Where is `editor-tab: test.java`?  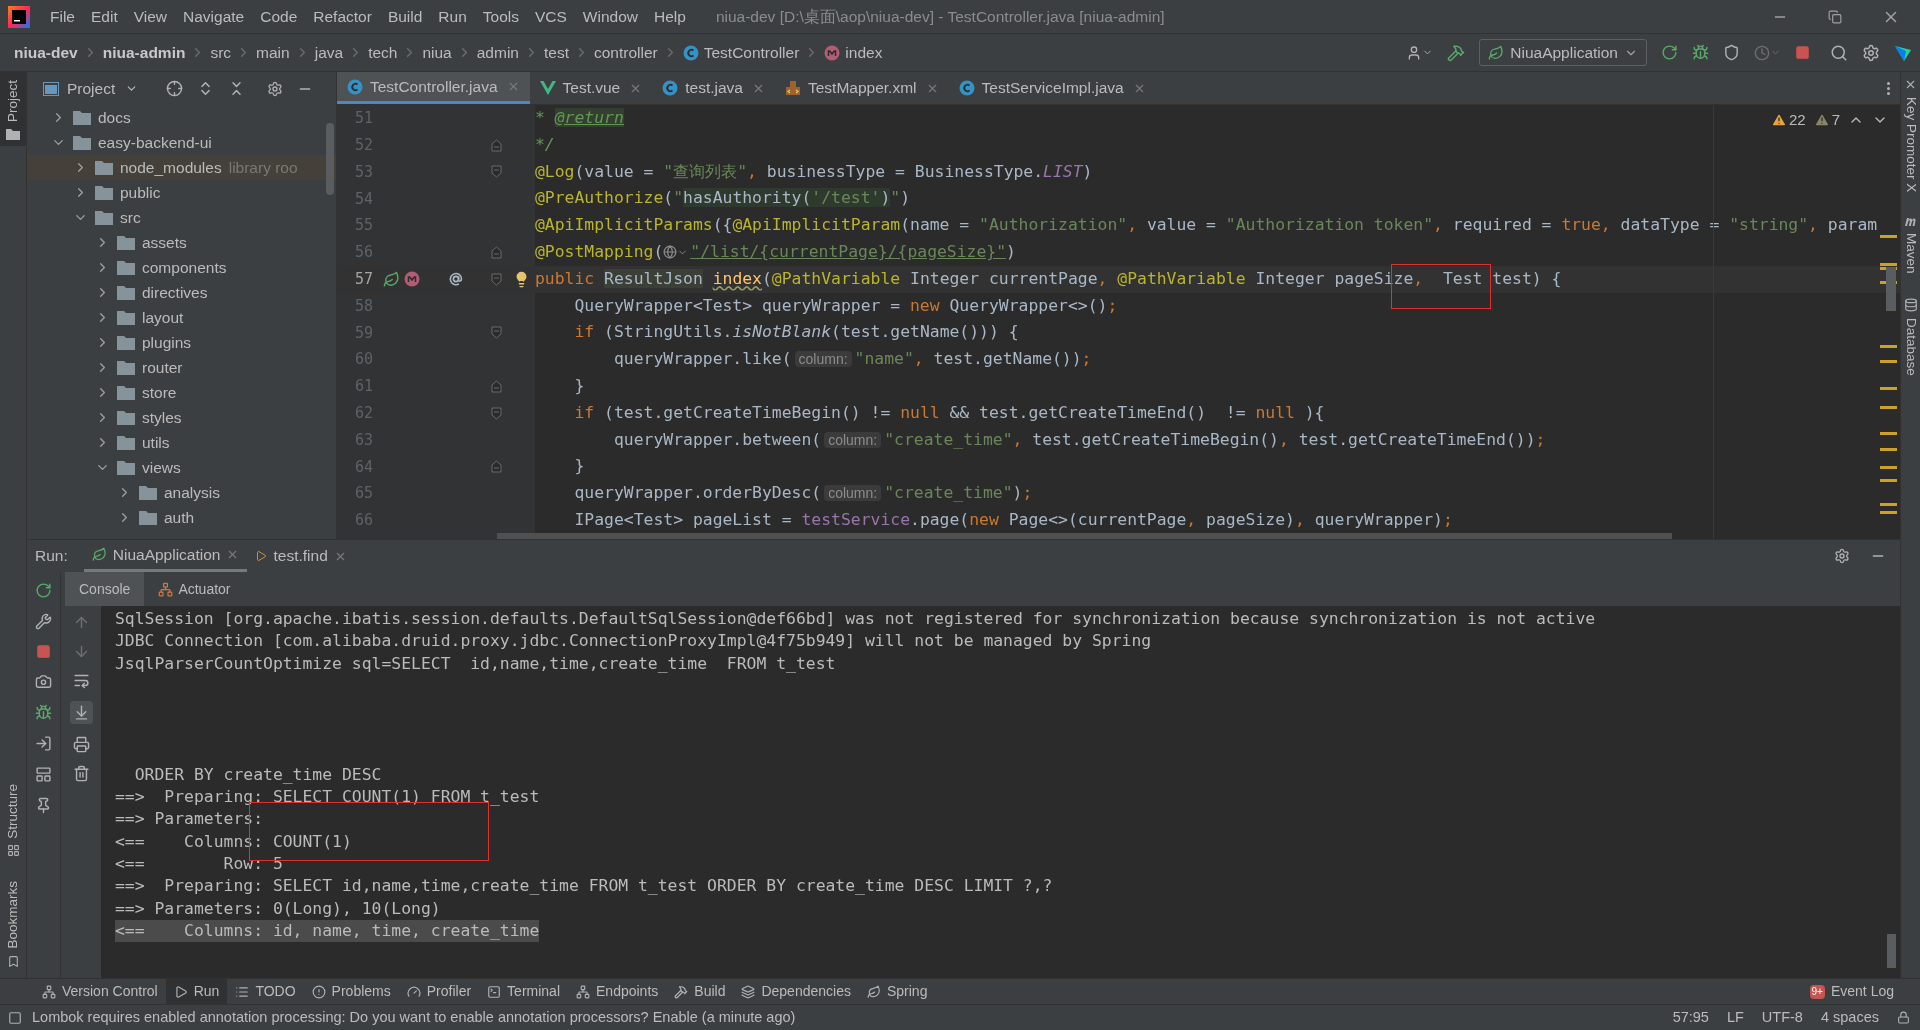
editor-tab: test.java is located at coordinates (713, 88).